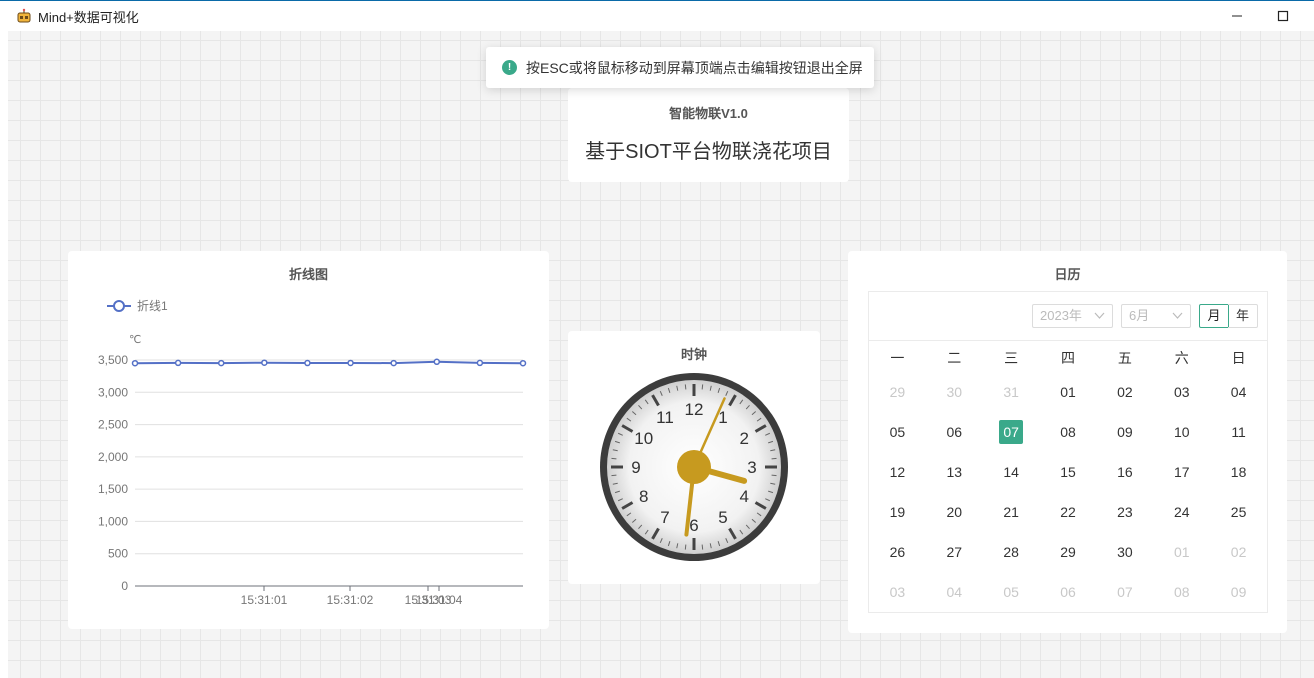 This screenshot has height=678, width=1314. What do you see at coordinates (113, 457) in the screenshot?
I see `y-tick-label: 2,000` at bounding box center [113, 457].